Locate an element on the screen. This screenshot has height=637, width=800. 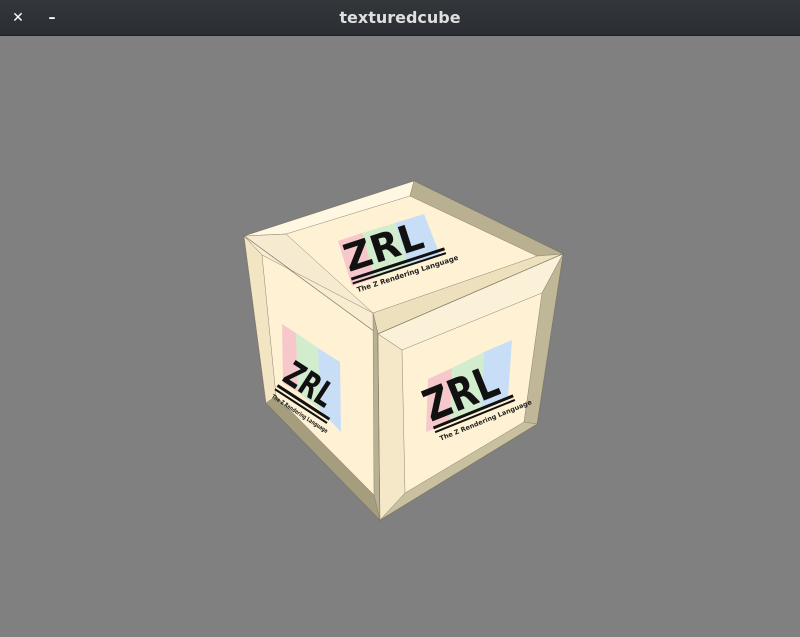
window-title: texturedcube is located at coordinates (400, 17).